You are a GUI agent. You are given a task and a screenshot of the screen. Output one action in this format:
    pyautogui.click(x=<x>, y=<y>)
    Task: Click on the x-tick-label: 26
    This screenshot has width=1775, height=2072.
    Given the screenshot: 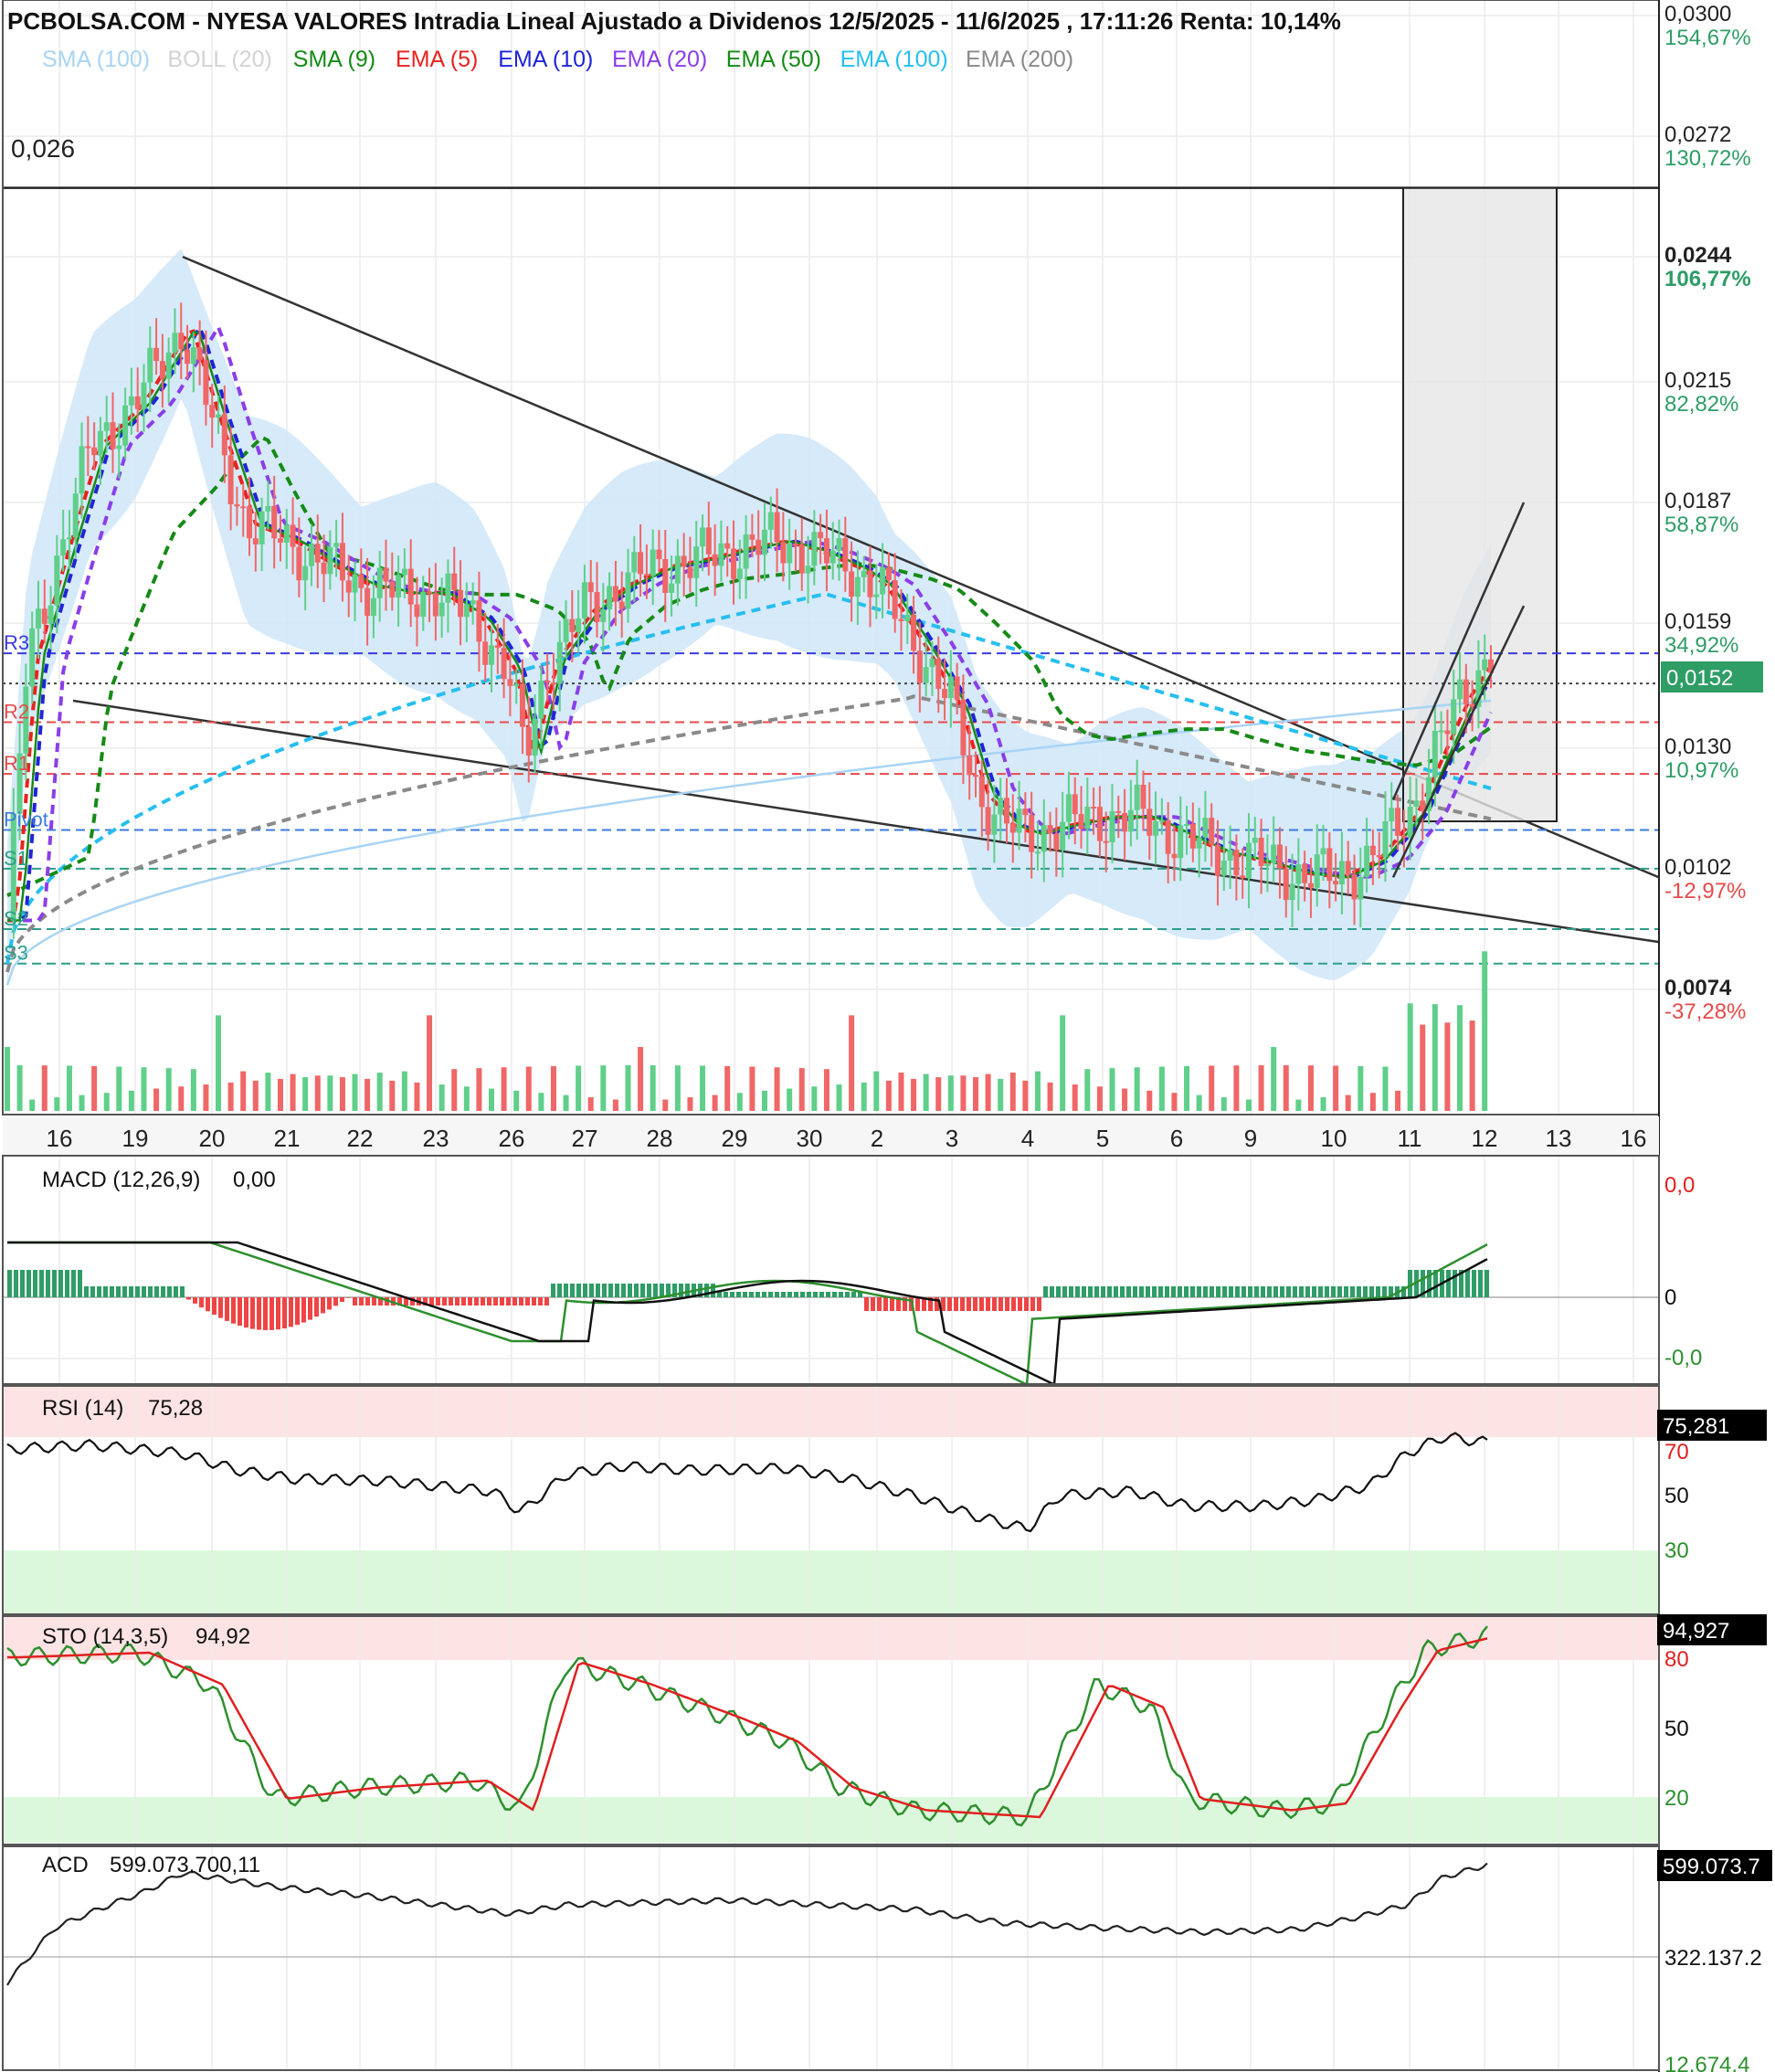 What is the action you would take?
    pyautogui.click(x=512, y=1138)
    